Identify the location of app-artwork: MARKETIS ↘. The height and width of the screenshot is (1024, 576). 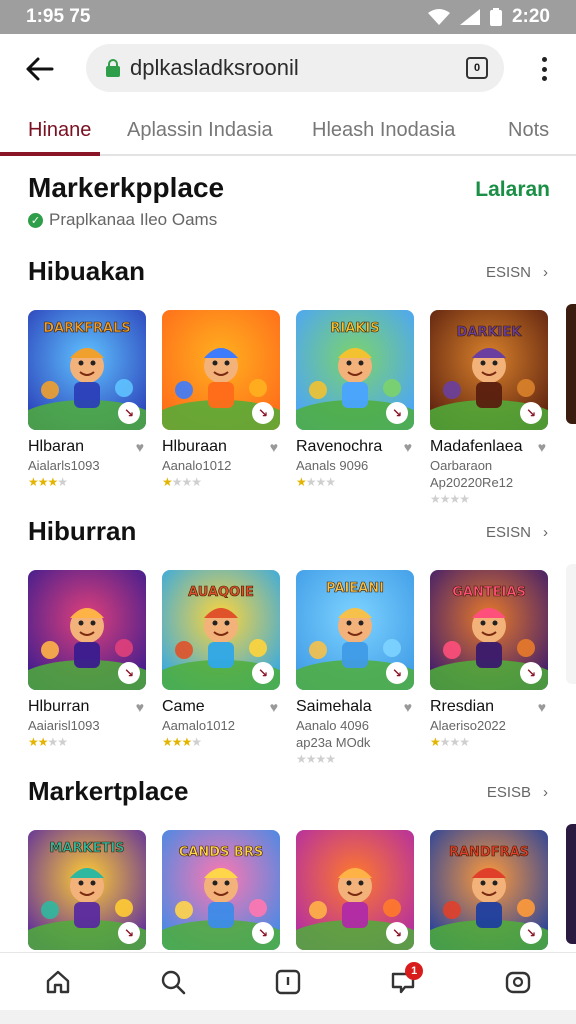
(87, 890).